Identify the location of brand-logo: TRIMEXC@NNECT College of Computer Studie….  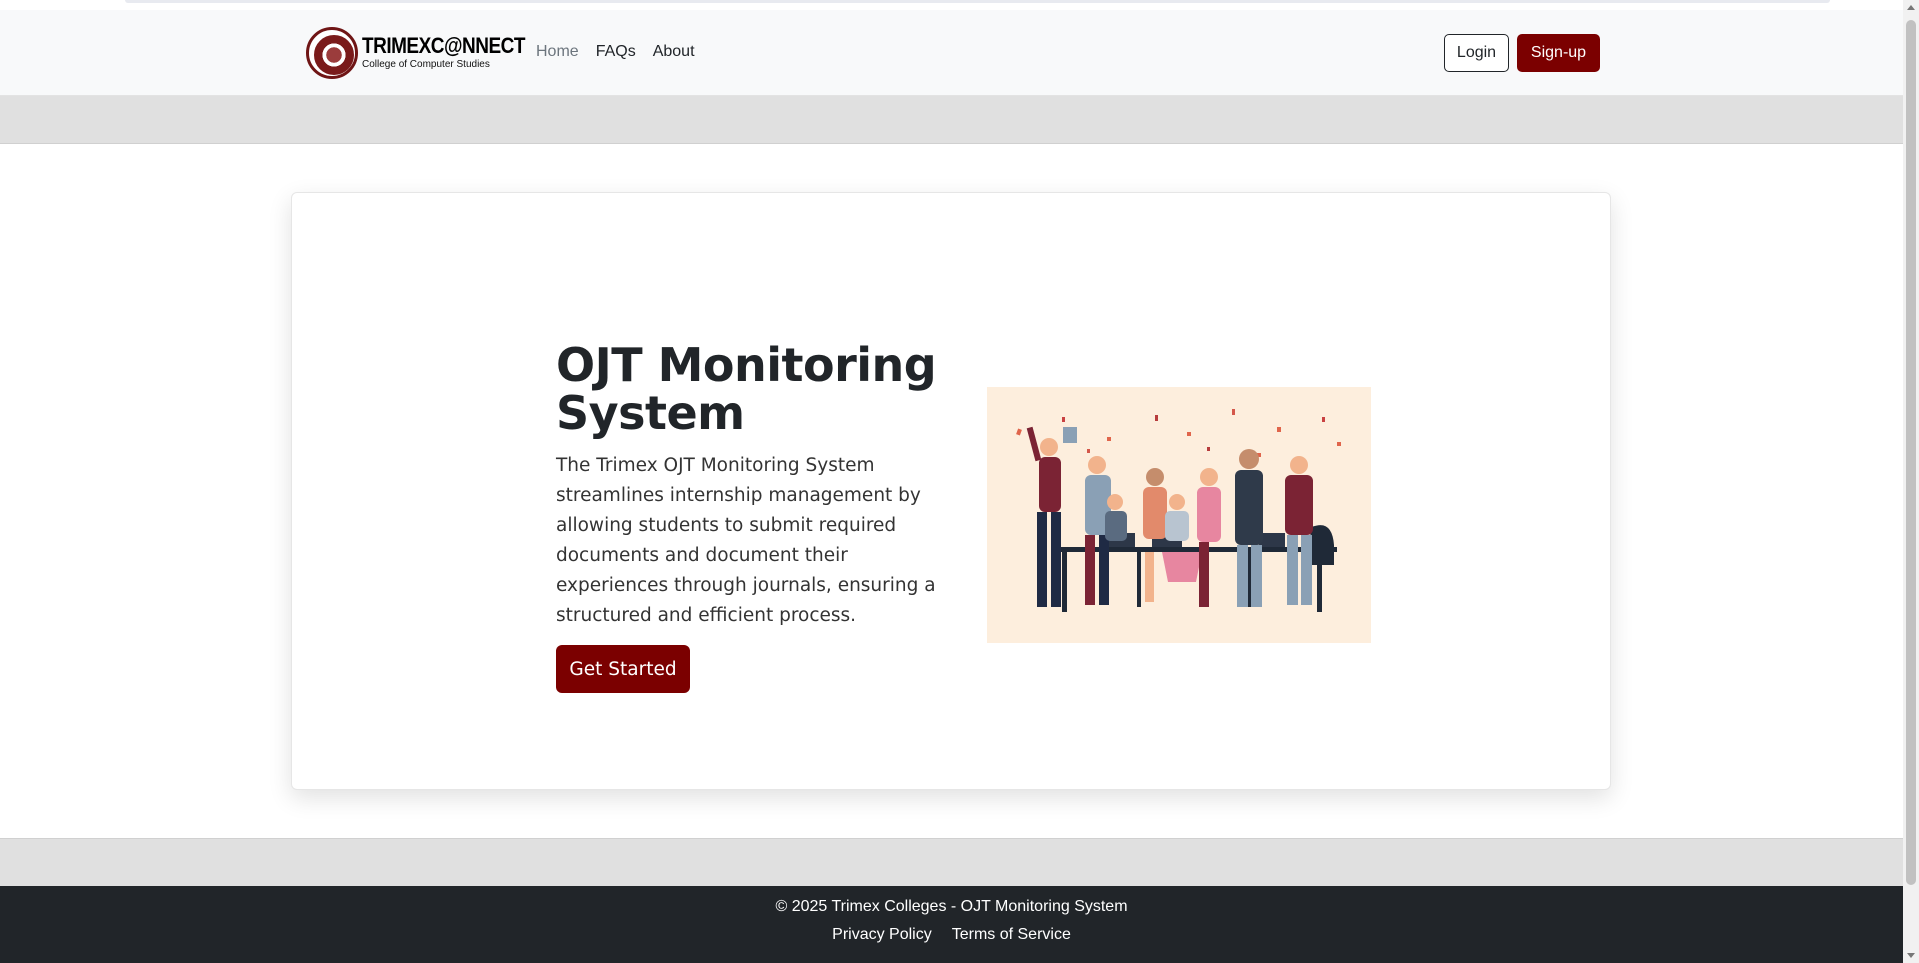
(415, 53).